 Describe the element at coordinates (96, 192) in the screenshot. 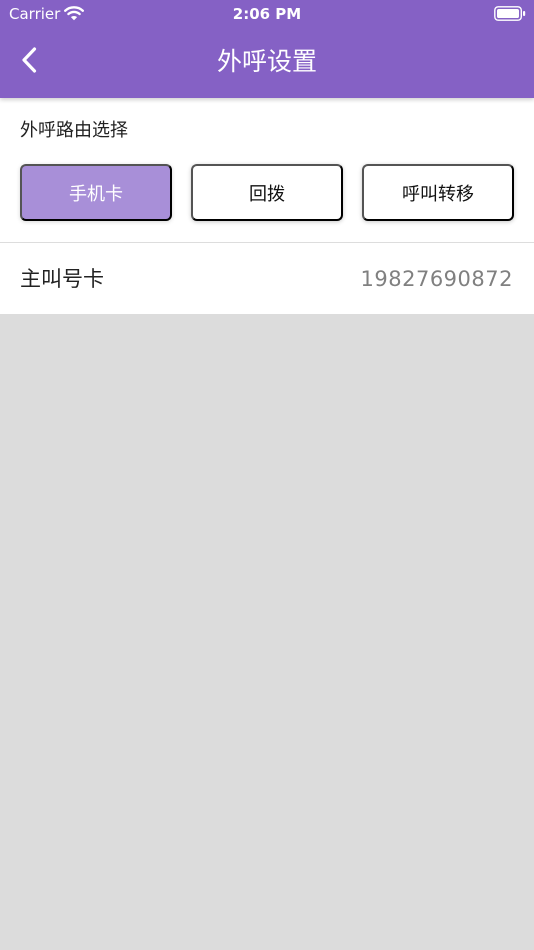

I see `route-option-sim-card: 手机卡` at that location.